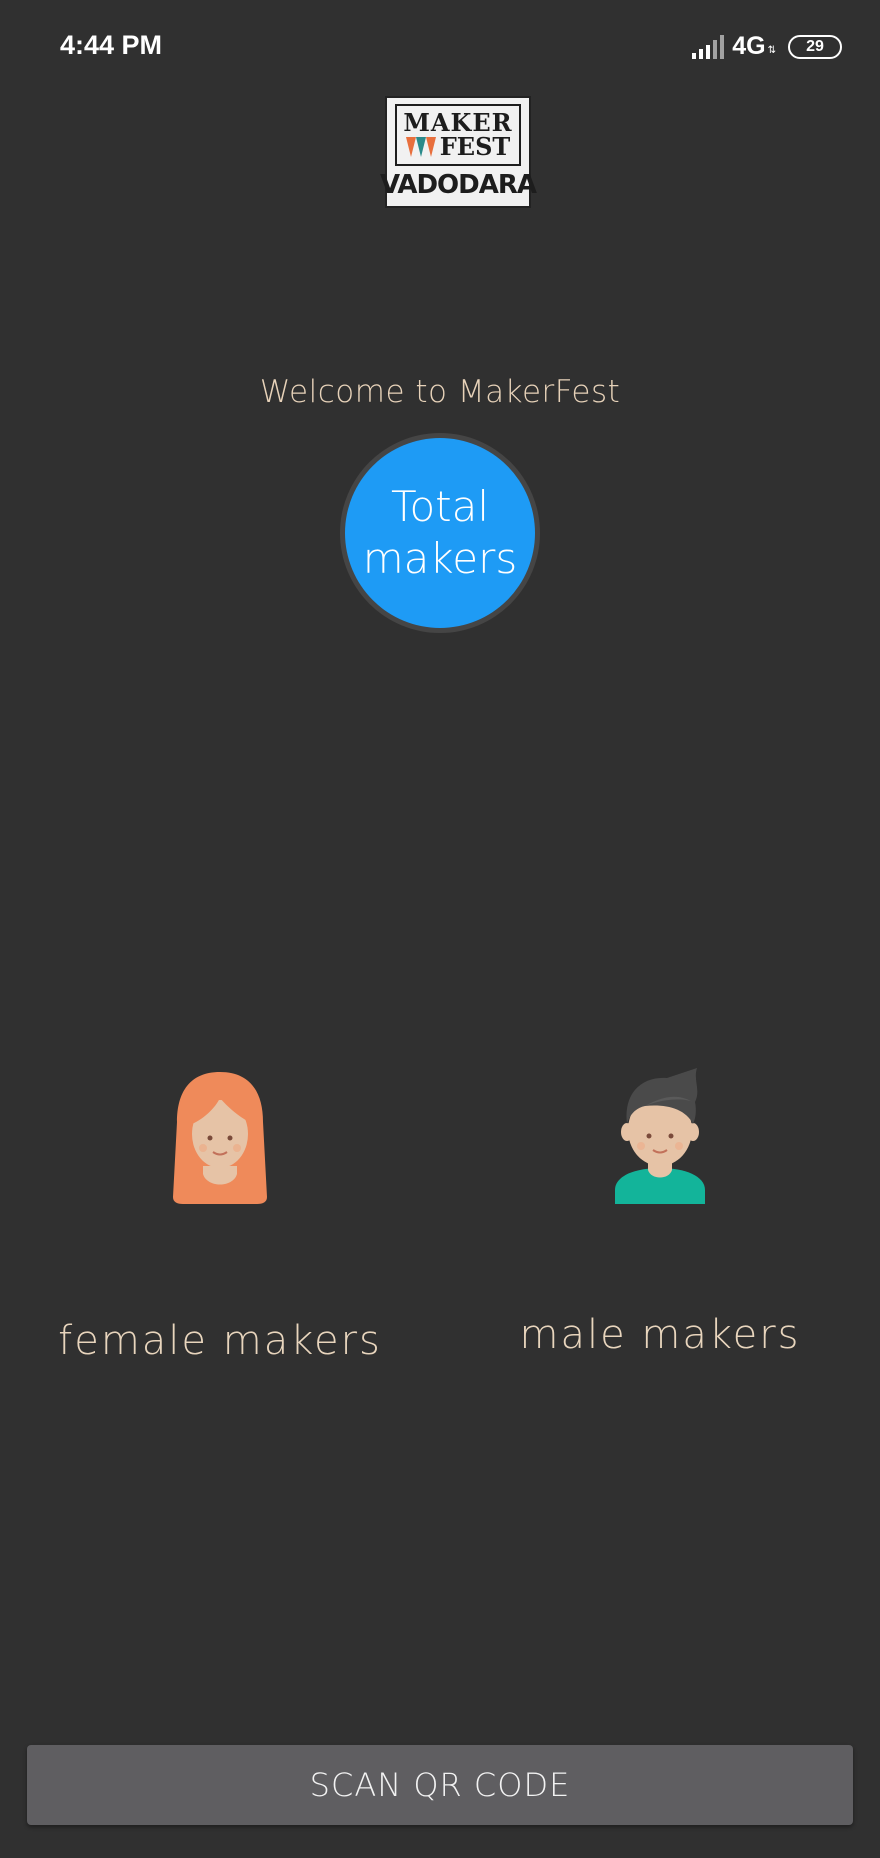  Describe the element at coordinates (475, 146) in the screenshot. I see `logo-line2: FEST` at that location.